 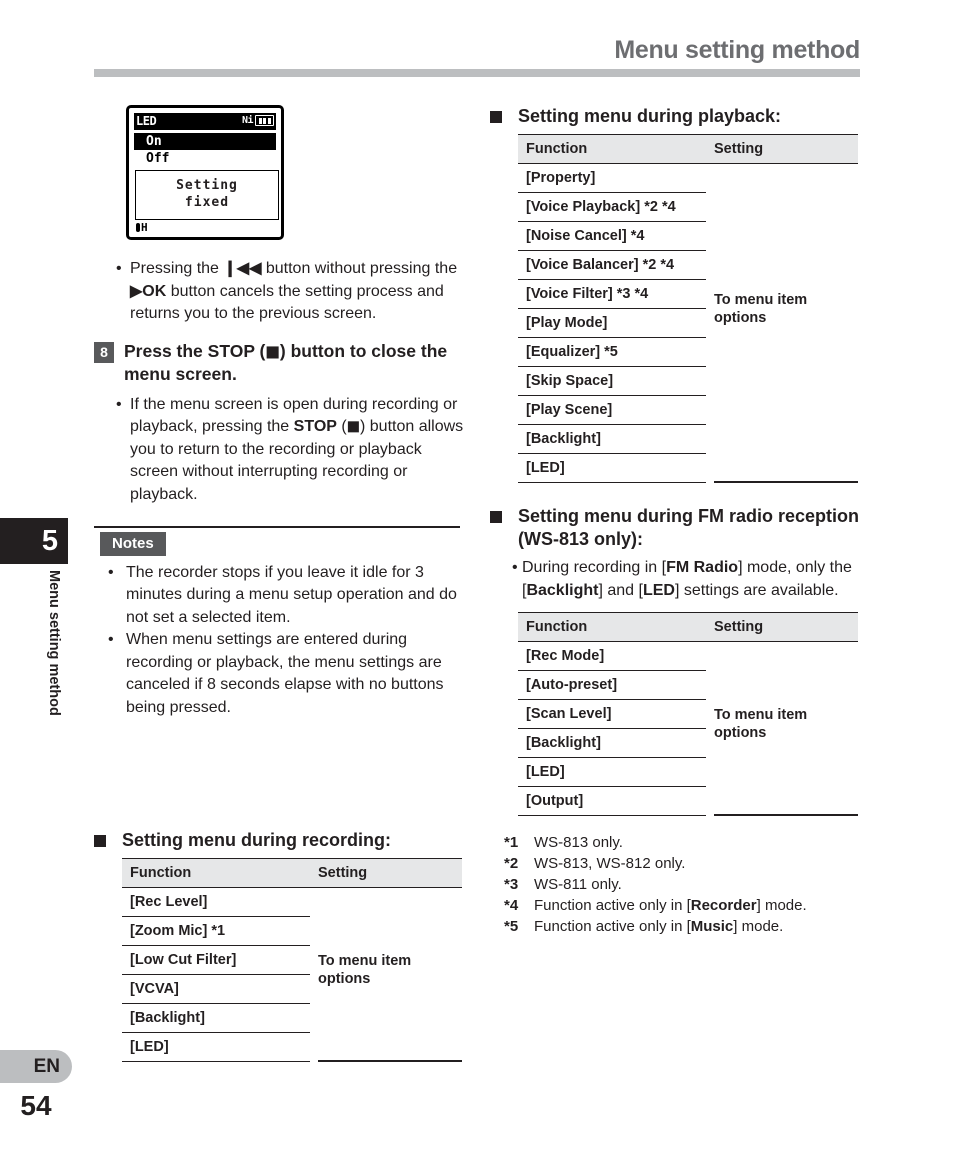 What do you see at coordinates (46, 1066) in the screenshot?
I see `language-badge-label: EN` at bounding box center [46, 1066].